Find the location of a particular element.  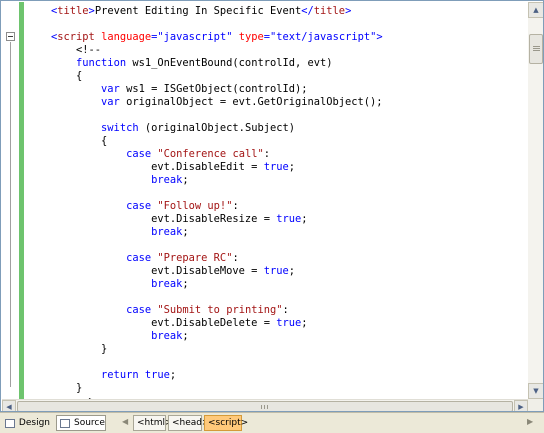

code-token: return is located at coordinates (120, 375).